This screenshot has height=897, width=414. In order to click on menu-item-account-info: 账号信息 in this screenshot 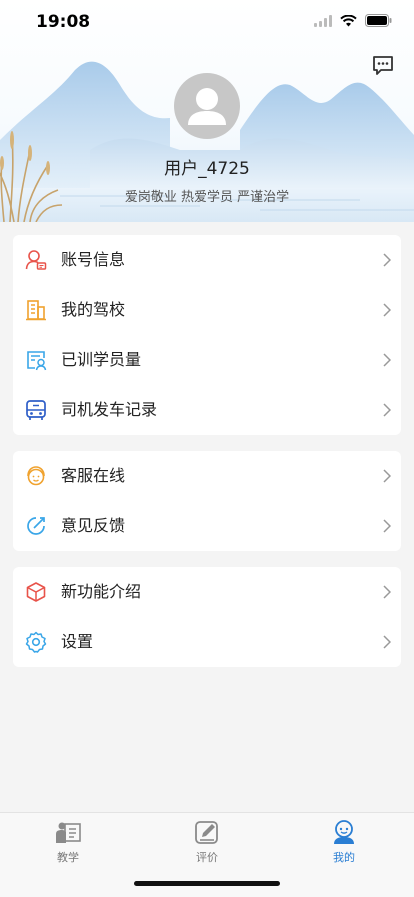, I will do `click(207, 260)`.